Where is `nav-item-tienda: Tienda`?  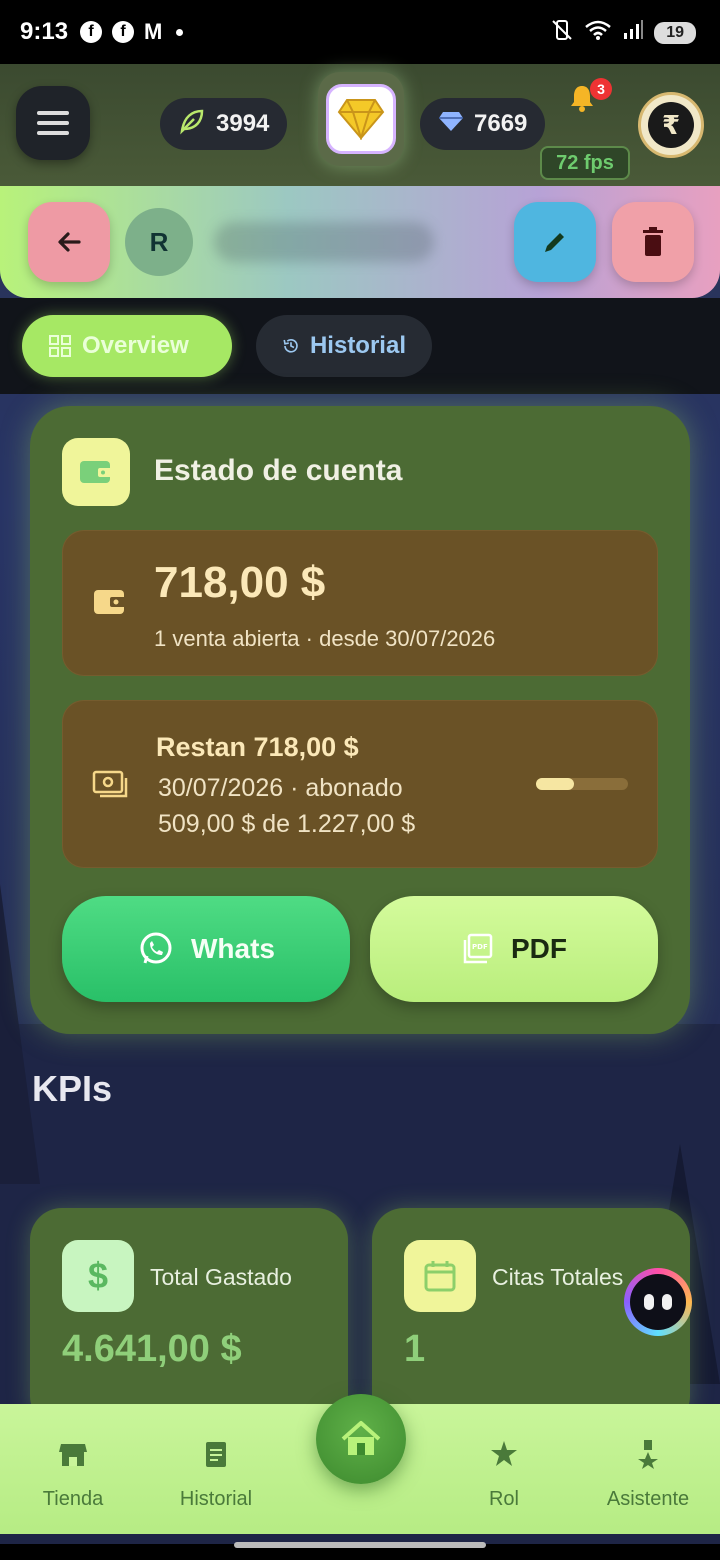 nav-item-tienda: Tienda is located at coordinates (73, 1472).